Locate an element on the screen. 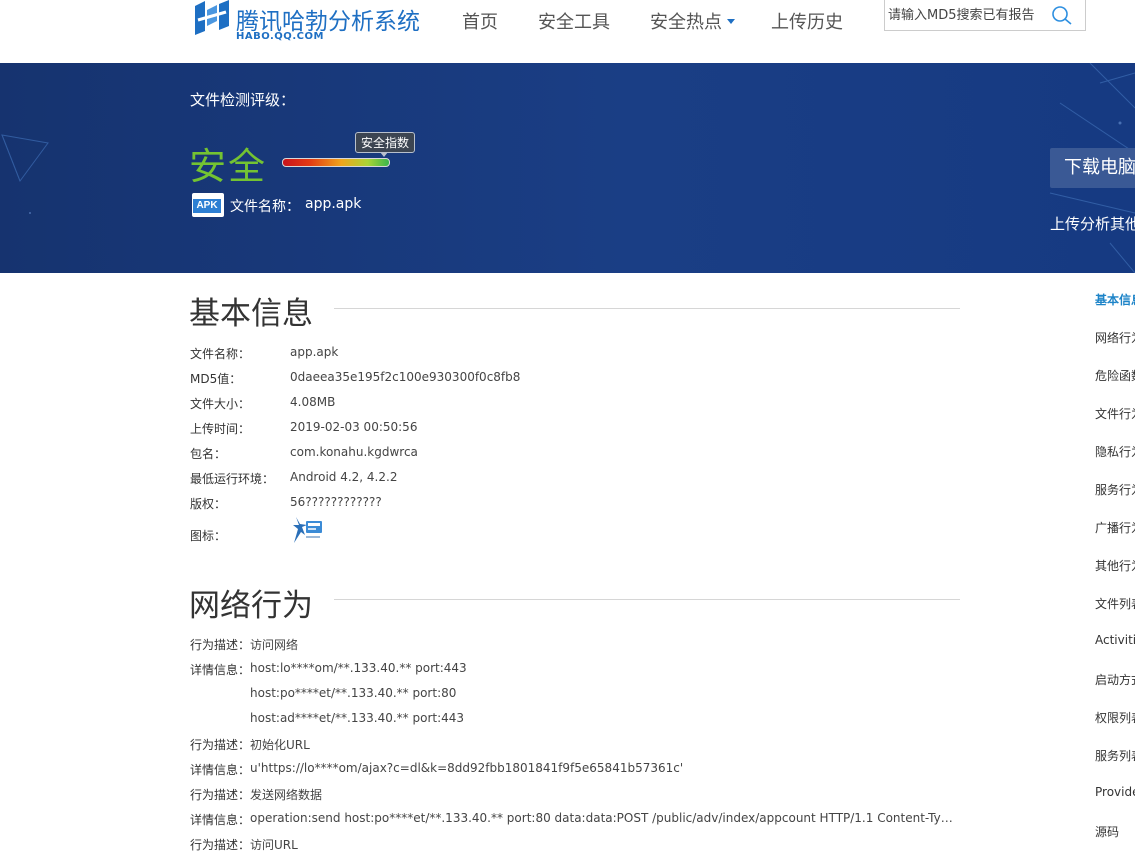  side-nav-network: 网络行为 is located at coordinates (1115, 337).